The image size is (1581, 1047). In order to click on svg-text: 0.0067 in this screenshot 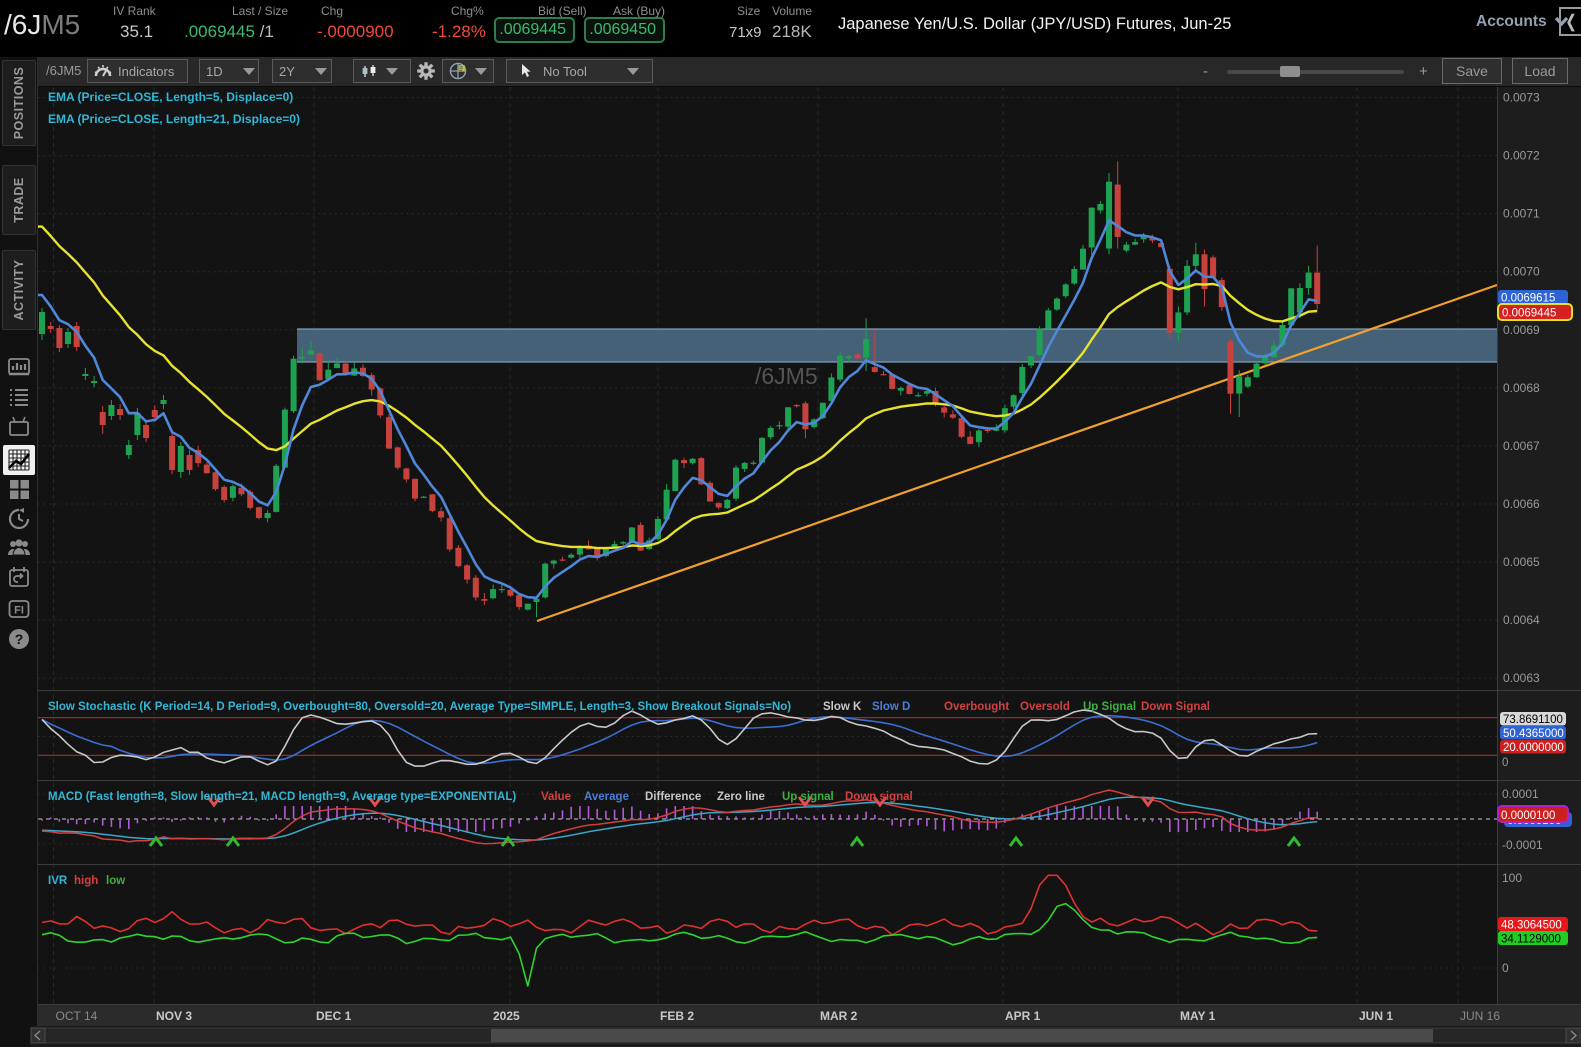, I will do `click(1521, 446)`.